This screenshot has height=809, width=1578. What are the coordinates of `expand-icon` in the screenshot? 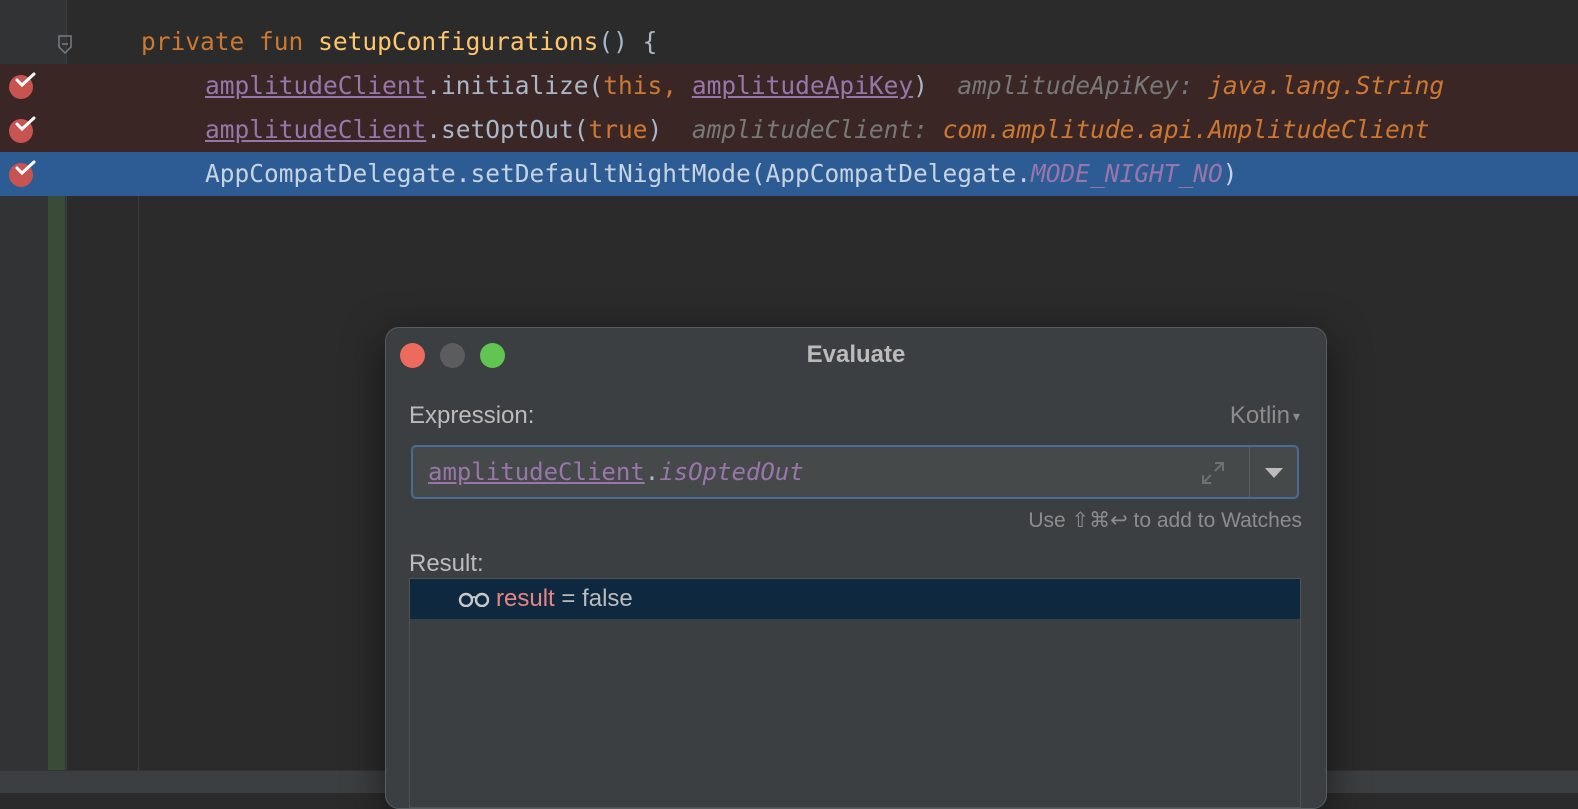 It's located at (1213, 473).